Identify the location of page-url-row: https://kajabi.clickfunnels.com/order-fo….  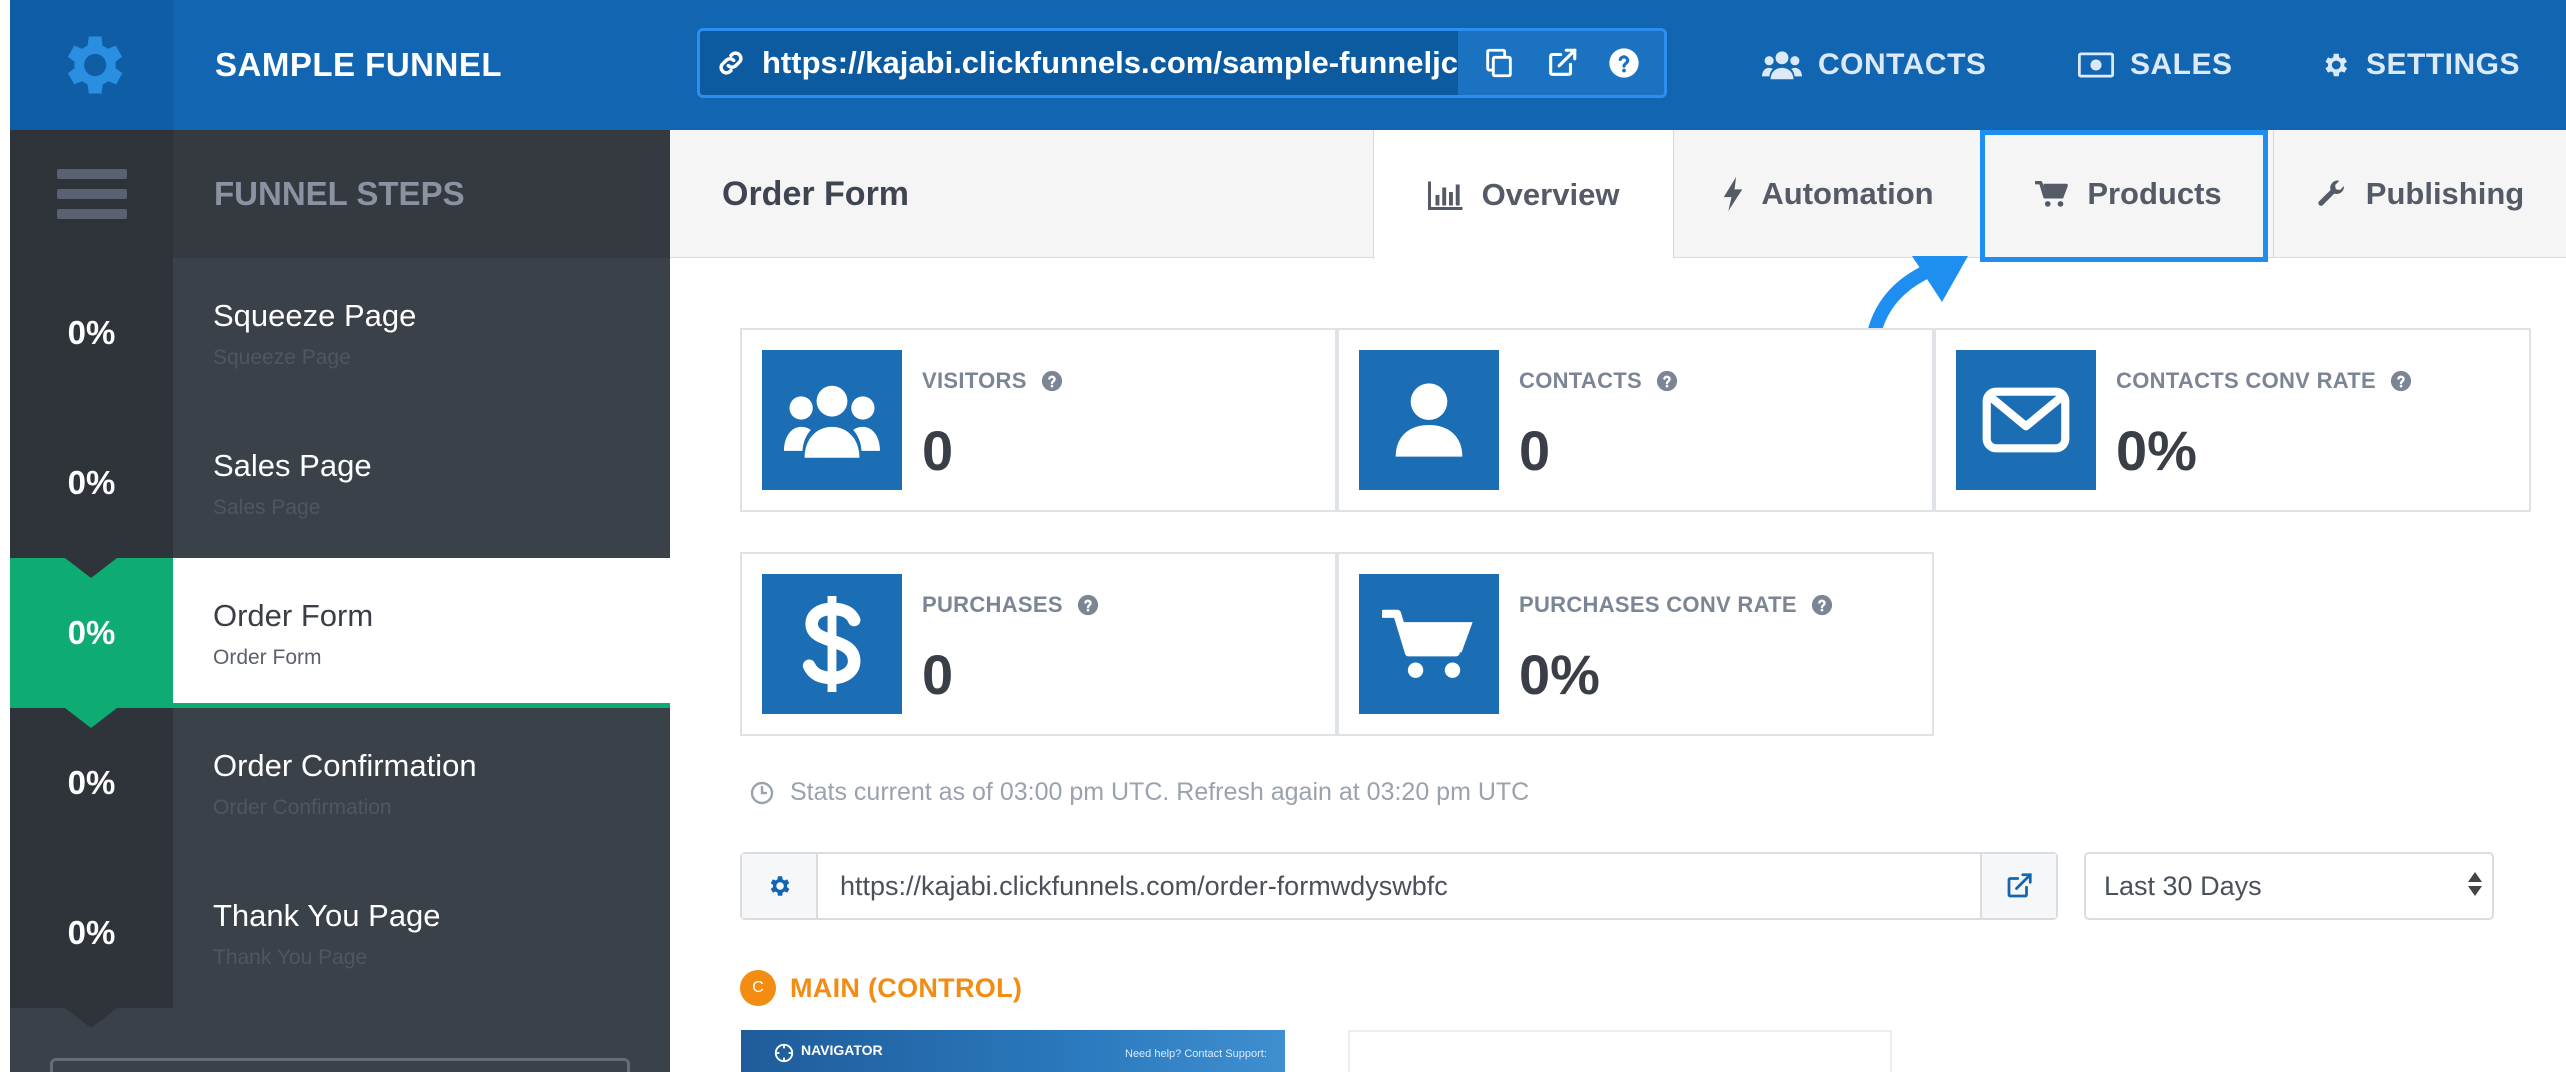
(1399, 886).